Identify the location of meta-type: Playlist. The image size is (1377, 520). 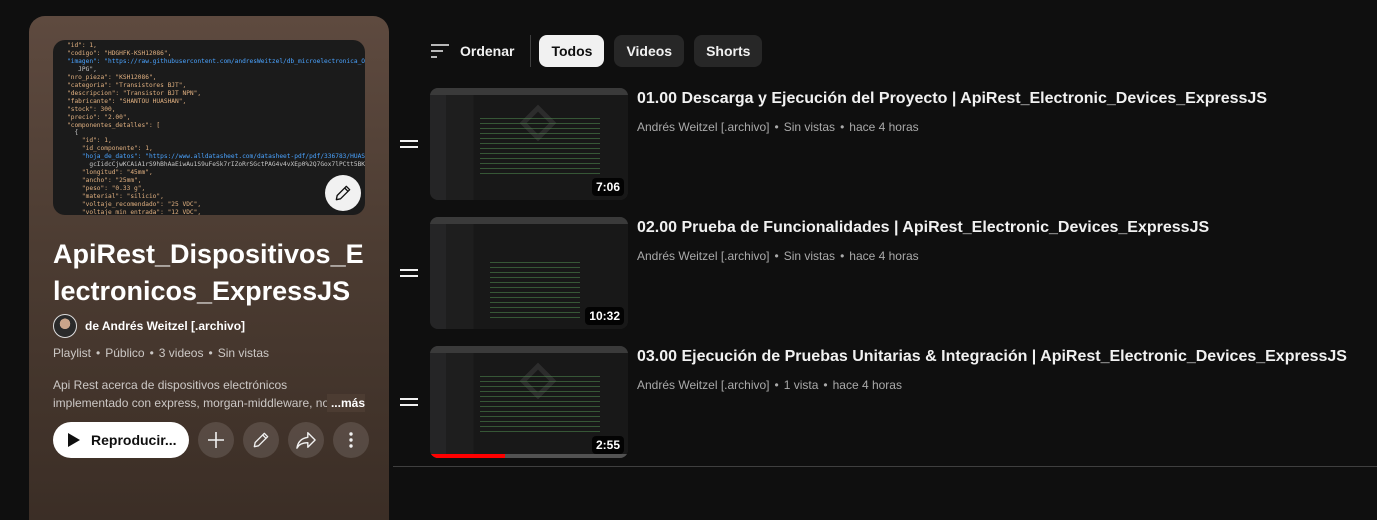
(72, 353).